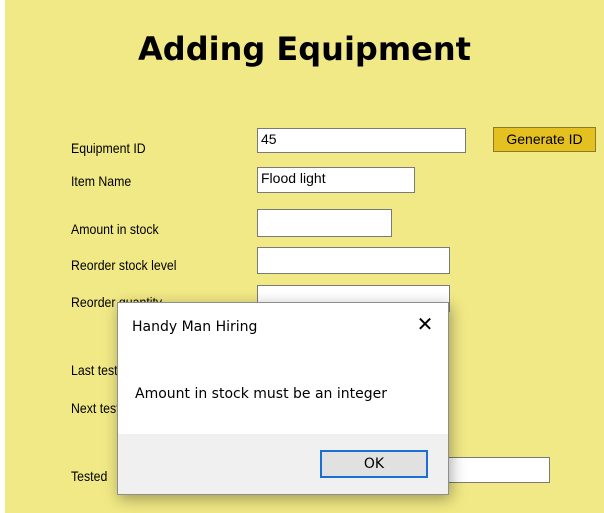  What do you see at coordinates (353, 260) in the screenshot?
I see `reorder-stock-level-field` at bounding box center [353, 260].